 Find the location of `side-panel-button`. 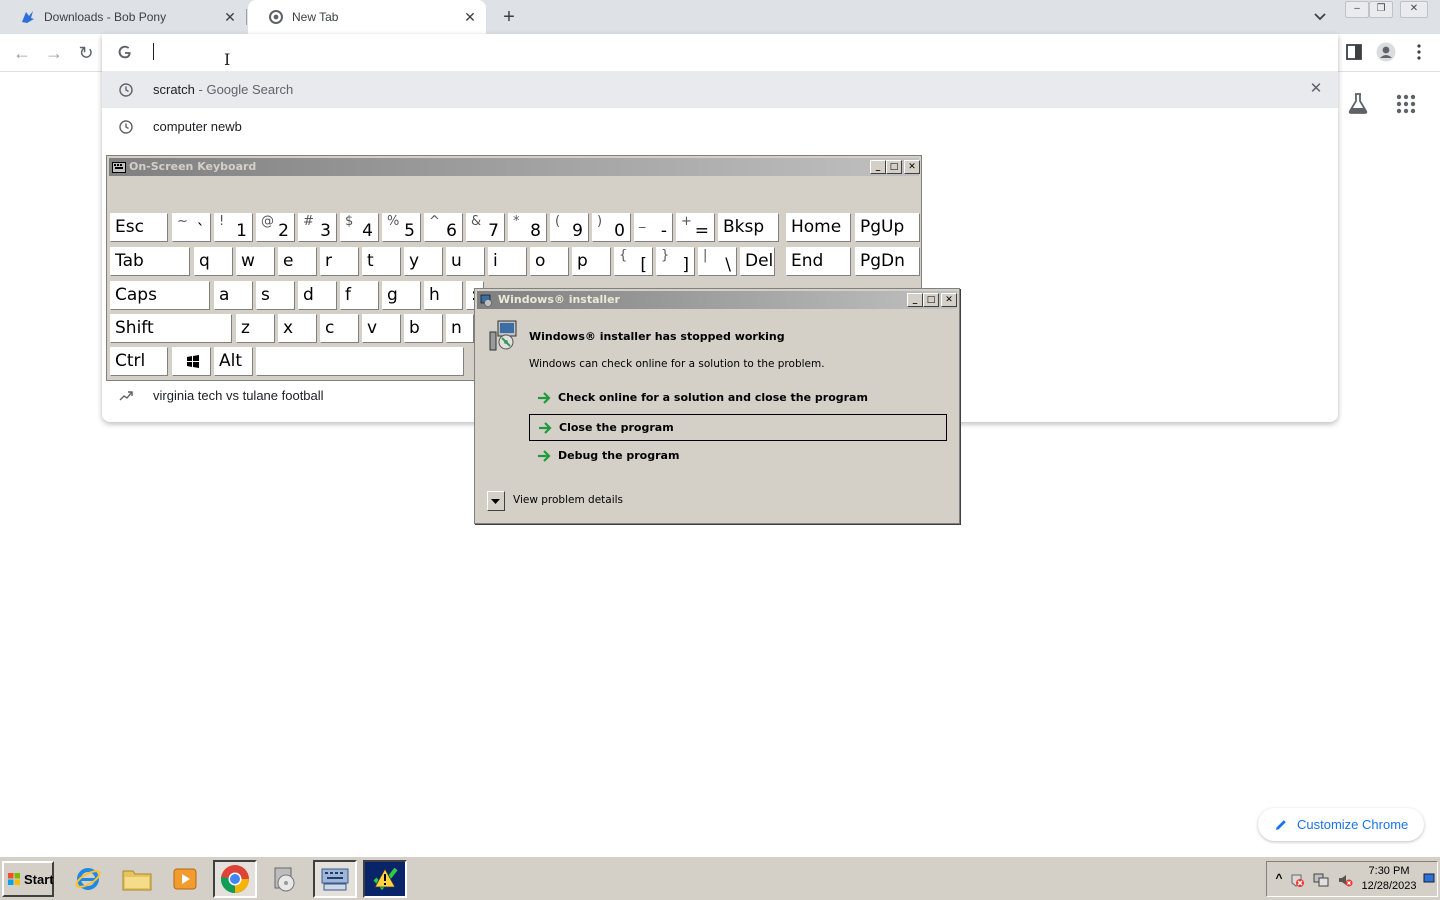

side-panel-button is located at coordinates (1354, 52).